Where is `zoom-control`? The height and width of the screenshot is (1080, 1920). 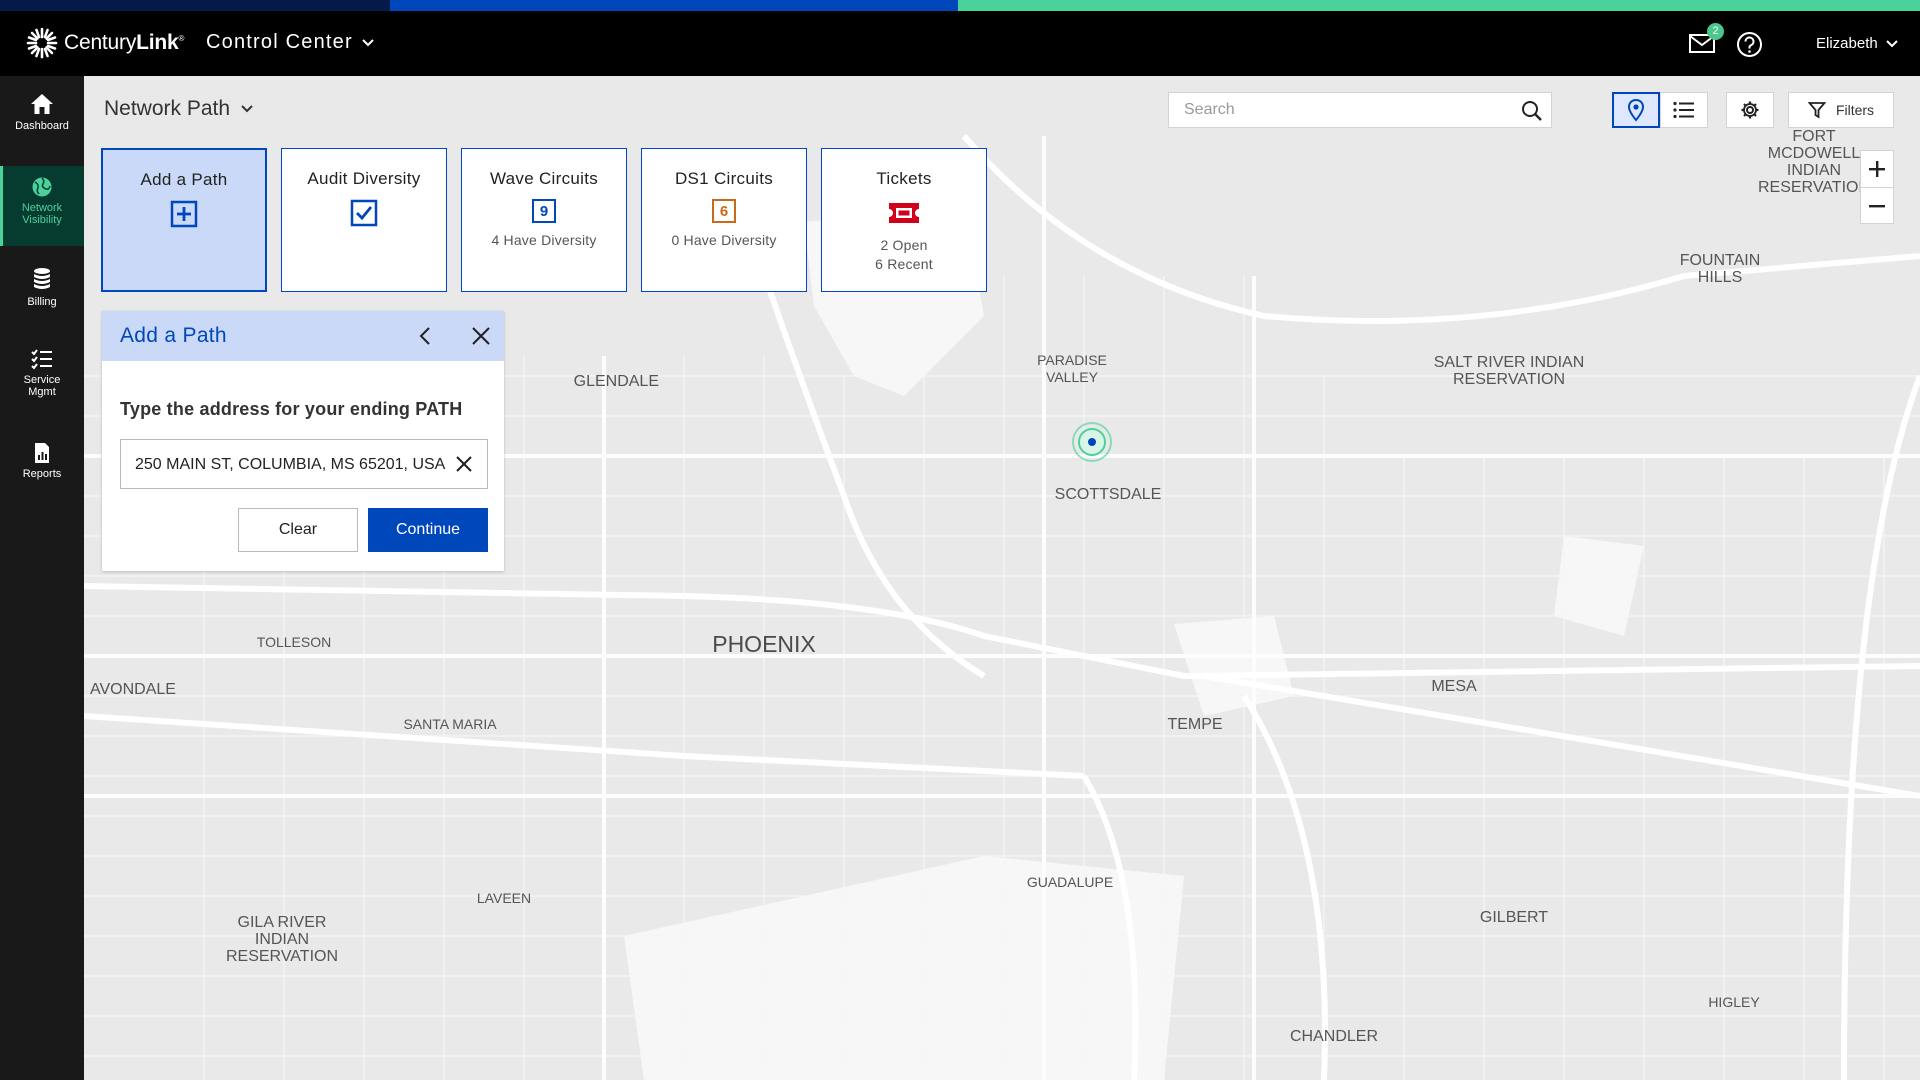
zoom-control is located at coordinates (1877, 187).